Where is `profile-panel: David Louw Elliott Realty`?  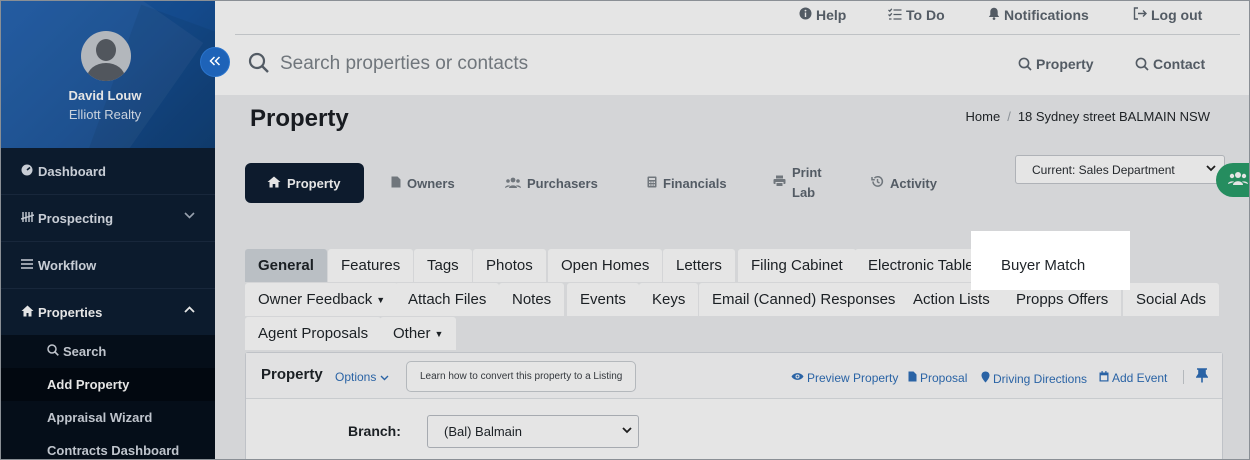 profile-panel: David Louw Elliott Realty is located at coordinates (107, 74).